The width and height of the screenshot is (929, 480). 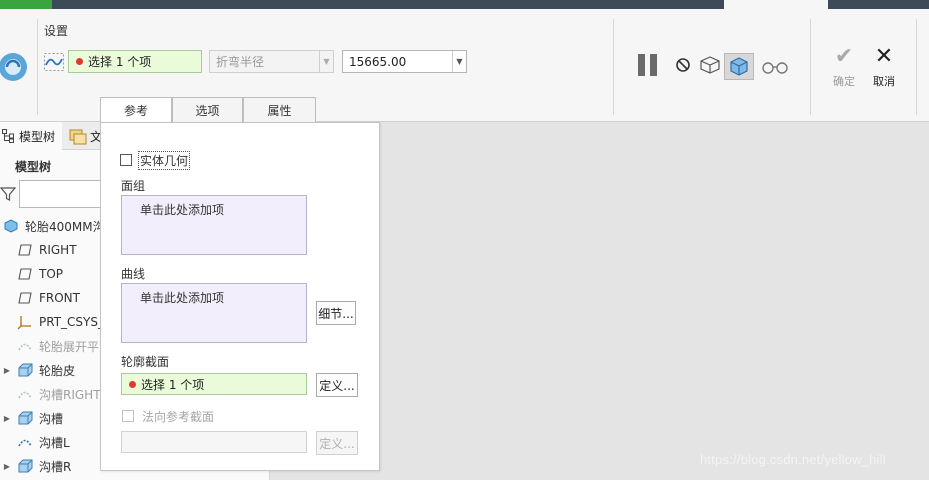 I want to click on tree-item-label: 轮胎400MM沟, so click(x=65, y=226).